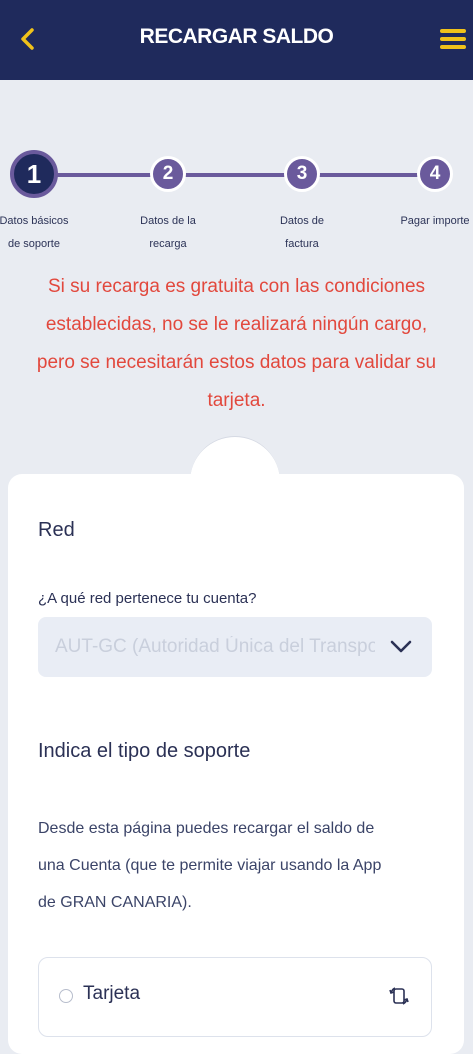 The image size is (473, 1054). I want to click on step-1: 1, so click(34, 174).